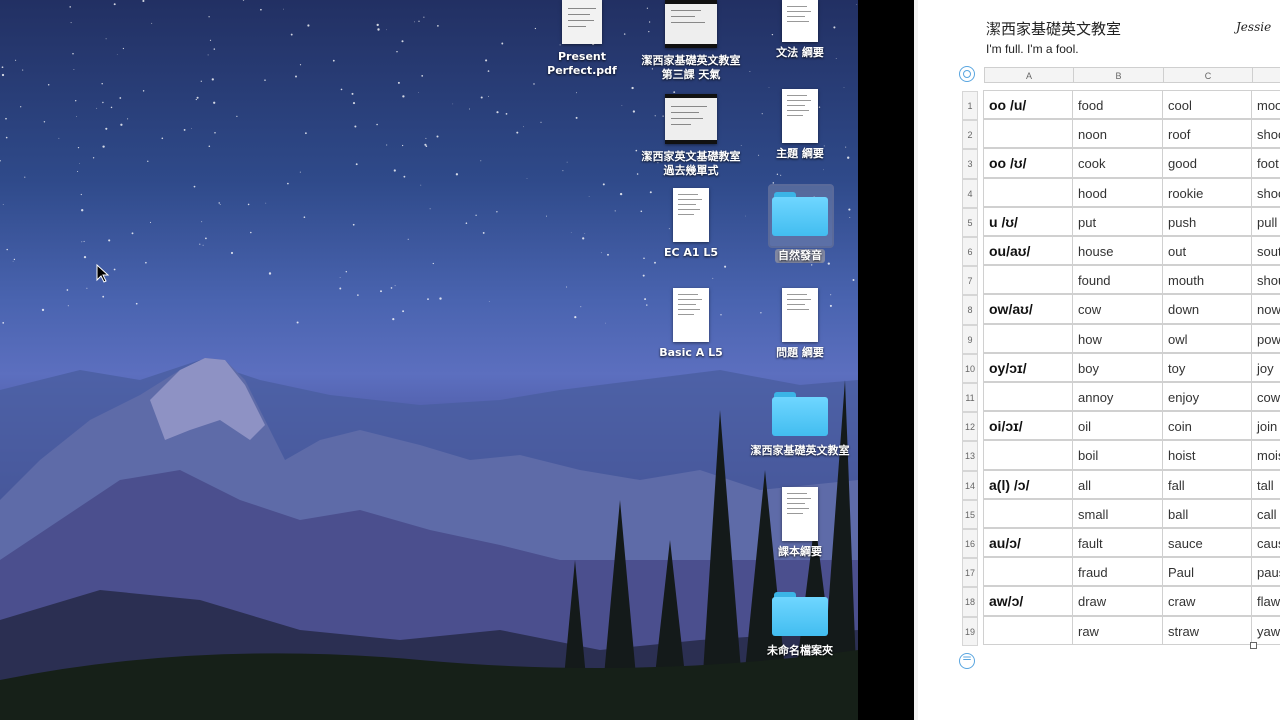 The height and width of the screenshot is (720, 1280). Describe the element at coordinates (800, 30) in the screenshot. I see `desktop-icon-grammar-outline: 文法 綱要` at that location.